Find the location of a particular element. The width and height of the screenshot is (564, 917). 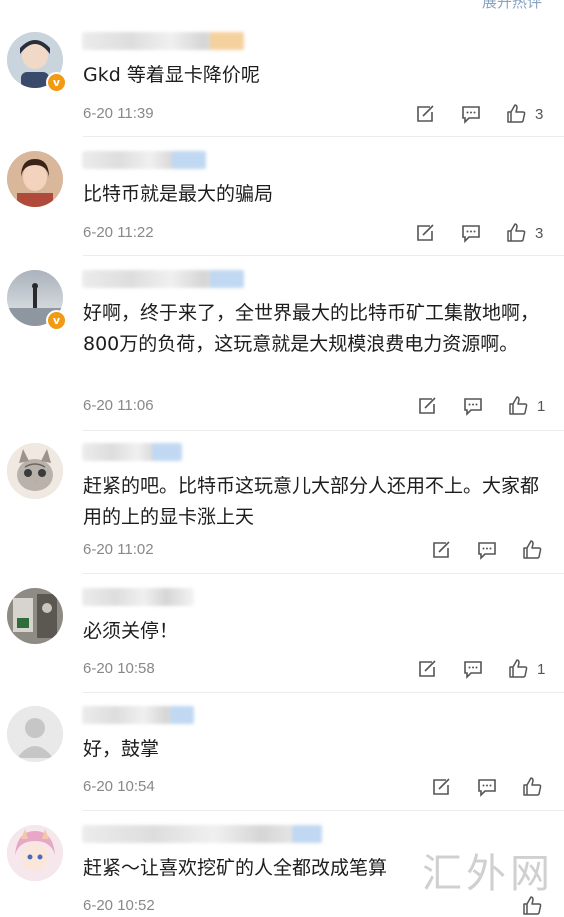

top-bar: 展开热评 is located at coordinates (282, 7).